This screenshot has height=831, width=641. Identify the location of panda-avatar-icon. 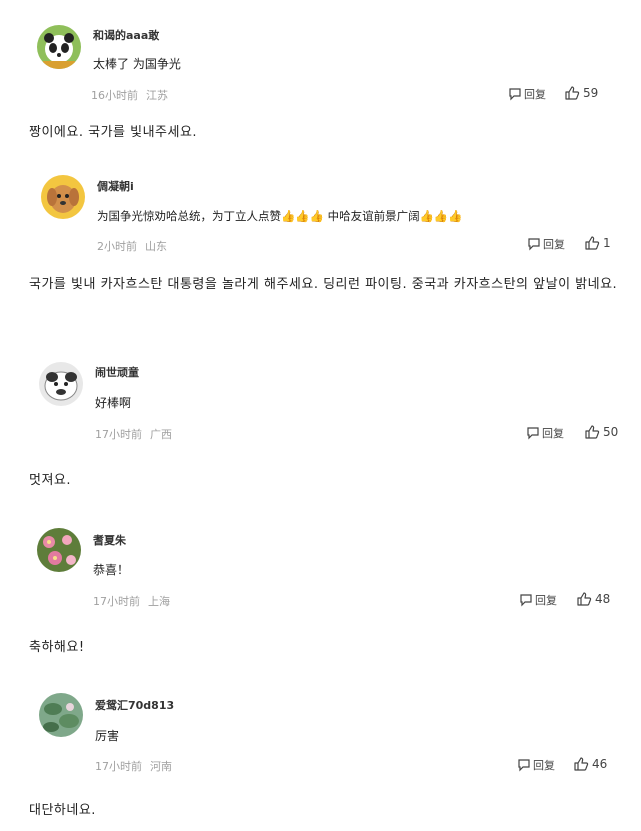
(59, 47).